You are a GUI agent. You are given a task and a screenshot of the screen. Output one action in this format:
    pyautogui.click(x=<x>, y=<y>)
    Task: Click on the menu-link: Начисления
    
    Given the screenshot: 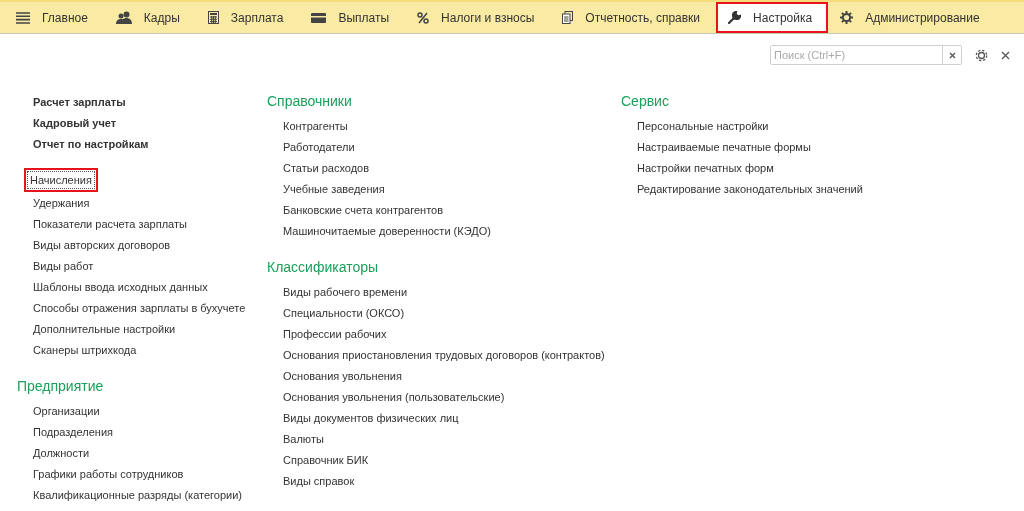 What is the action you would take?
    pyautogui.click(x=61, y=180)
    